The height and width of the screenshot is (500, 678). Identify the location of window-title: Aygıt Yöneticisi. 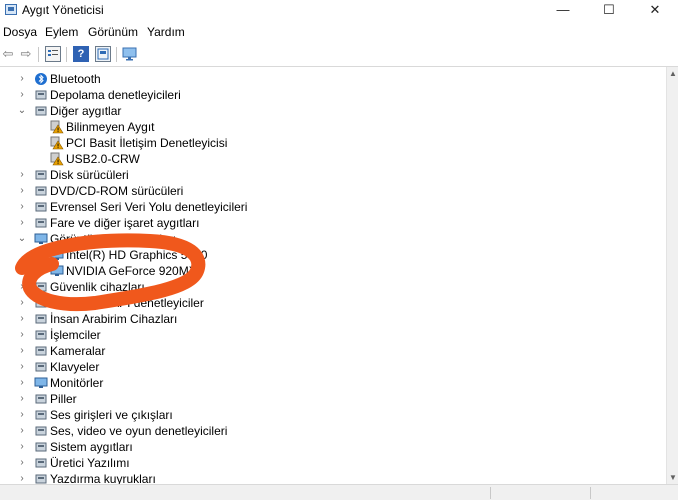
(63, 10).